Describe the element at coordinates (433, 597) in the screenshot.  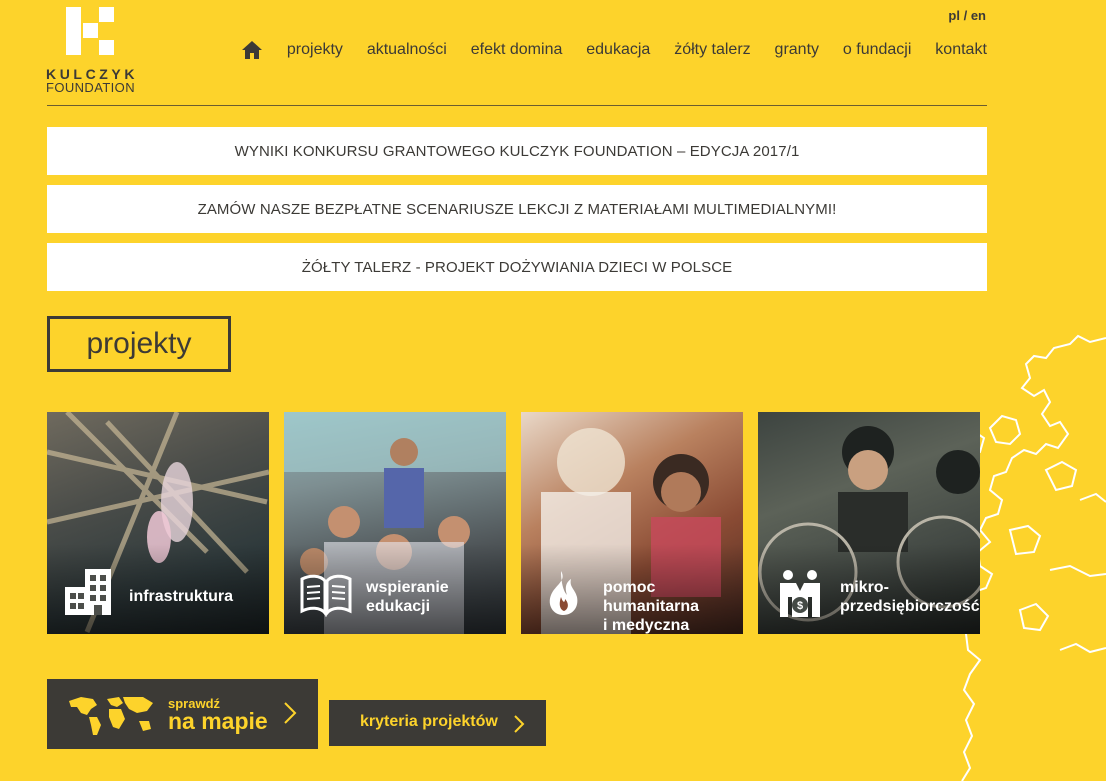
I see `card-label: wspieranie edukacji` at that location.